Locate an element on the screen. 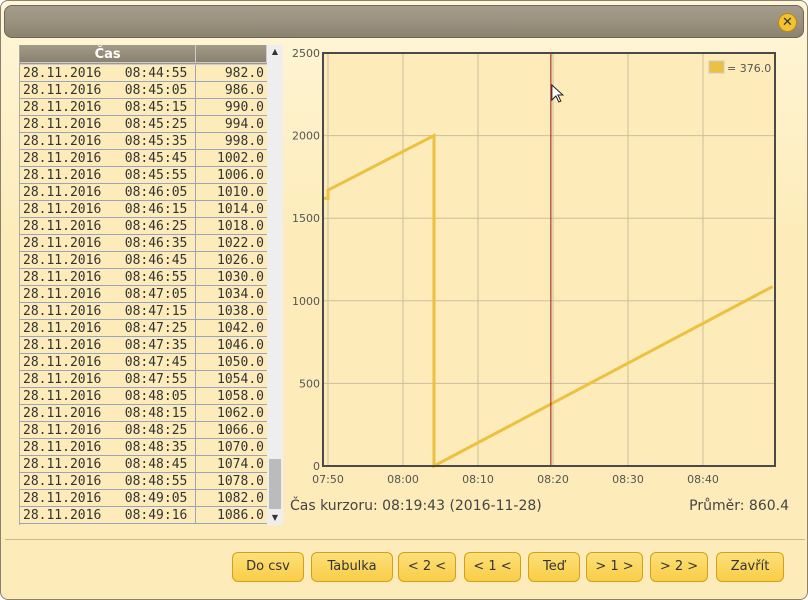 The height and width of the screenshot is (600, 808). cell-time: 28.11.2016 08:44:55 is located at coordinates (108, 73).